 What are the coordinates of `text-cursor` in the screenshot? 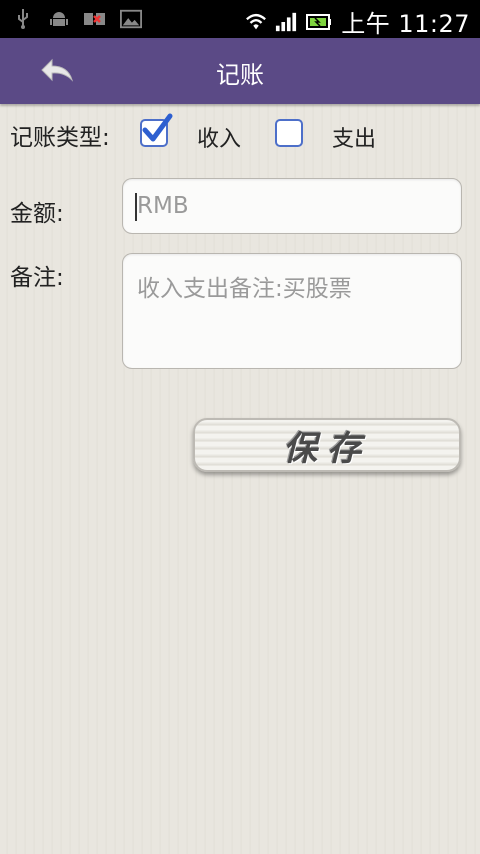 It's located at (136, 207).